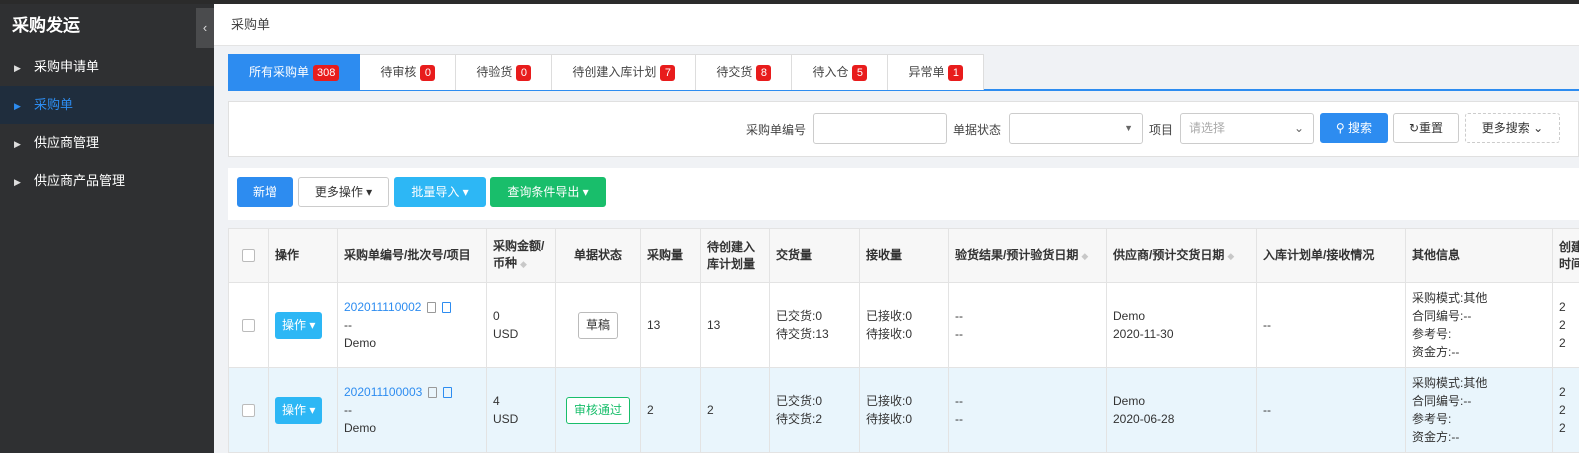 The width and height of the screenshot is (1579, 453). I want to click on inspection-result: --, so click(959, 401).